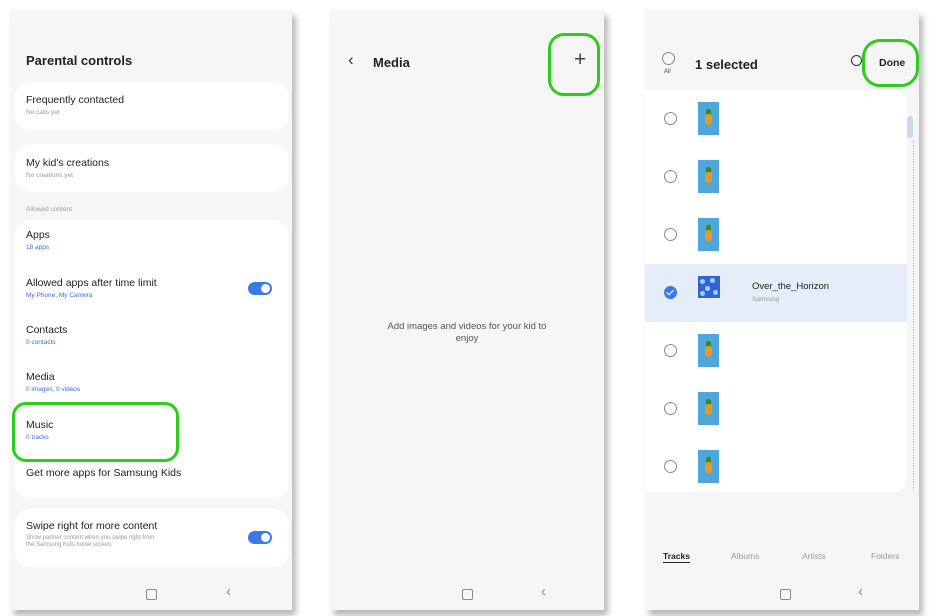 This screenshot has height=616, width=930. Describe the element at coordinates (95, 432) in the screenshot. I see `music-highlight-annotation` at that location.